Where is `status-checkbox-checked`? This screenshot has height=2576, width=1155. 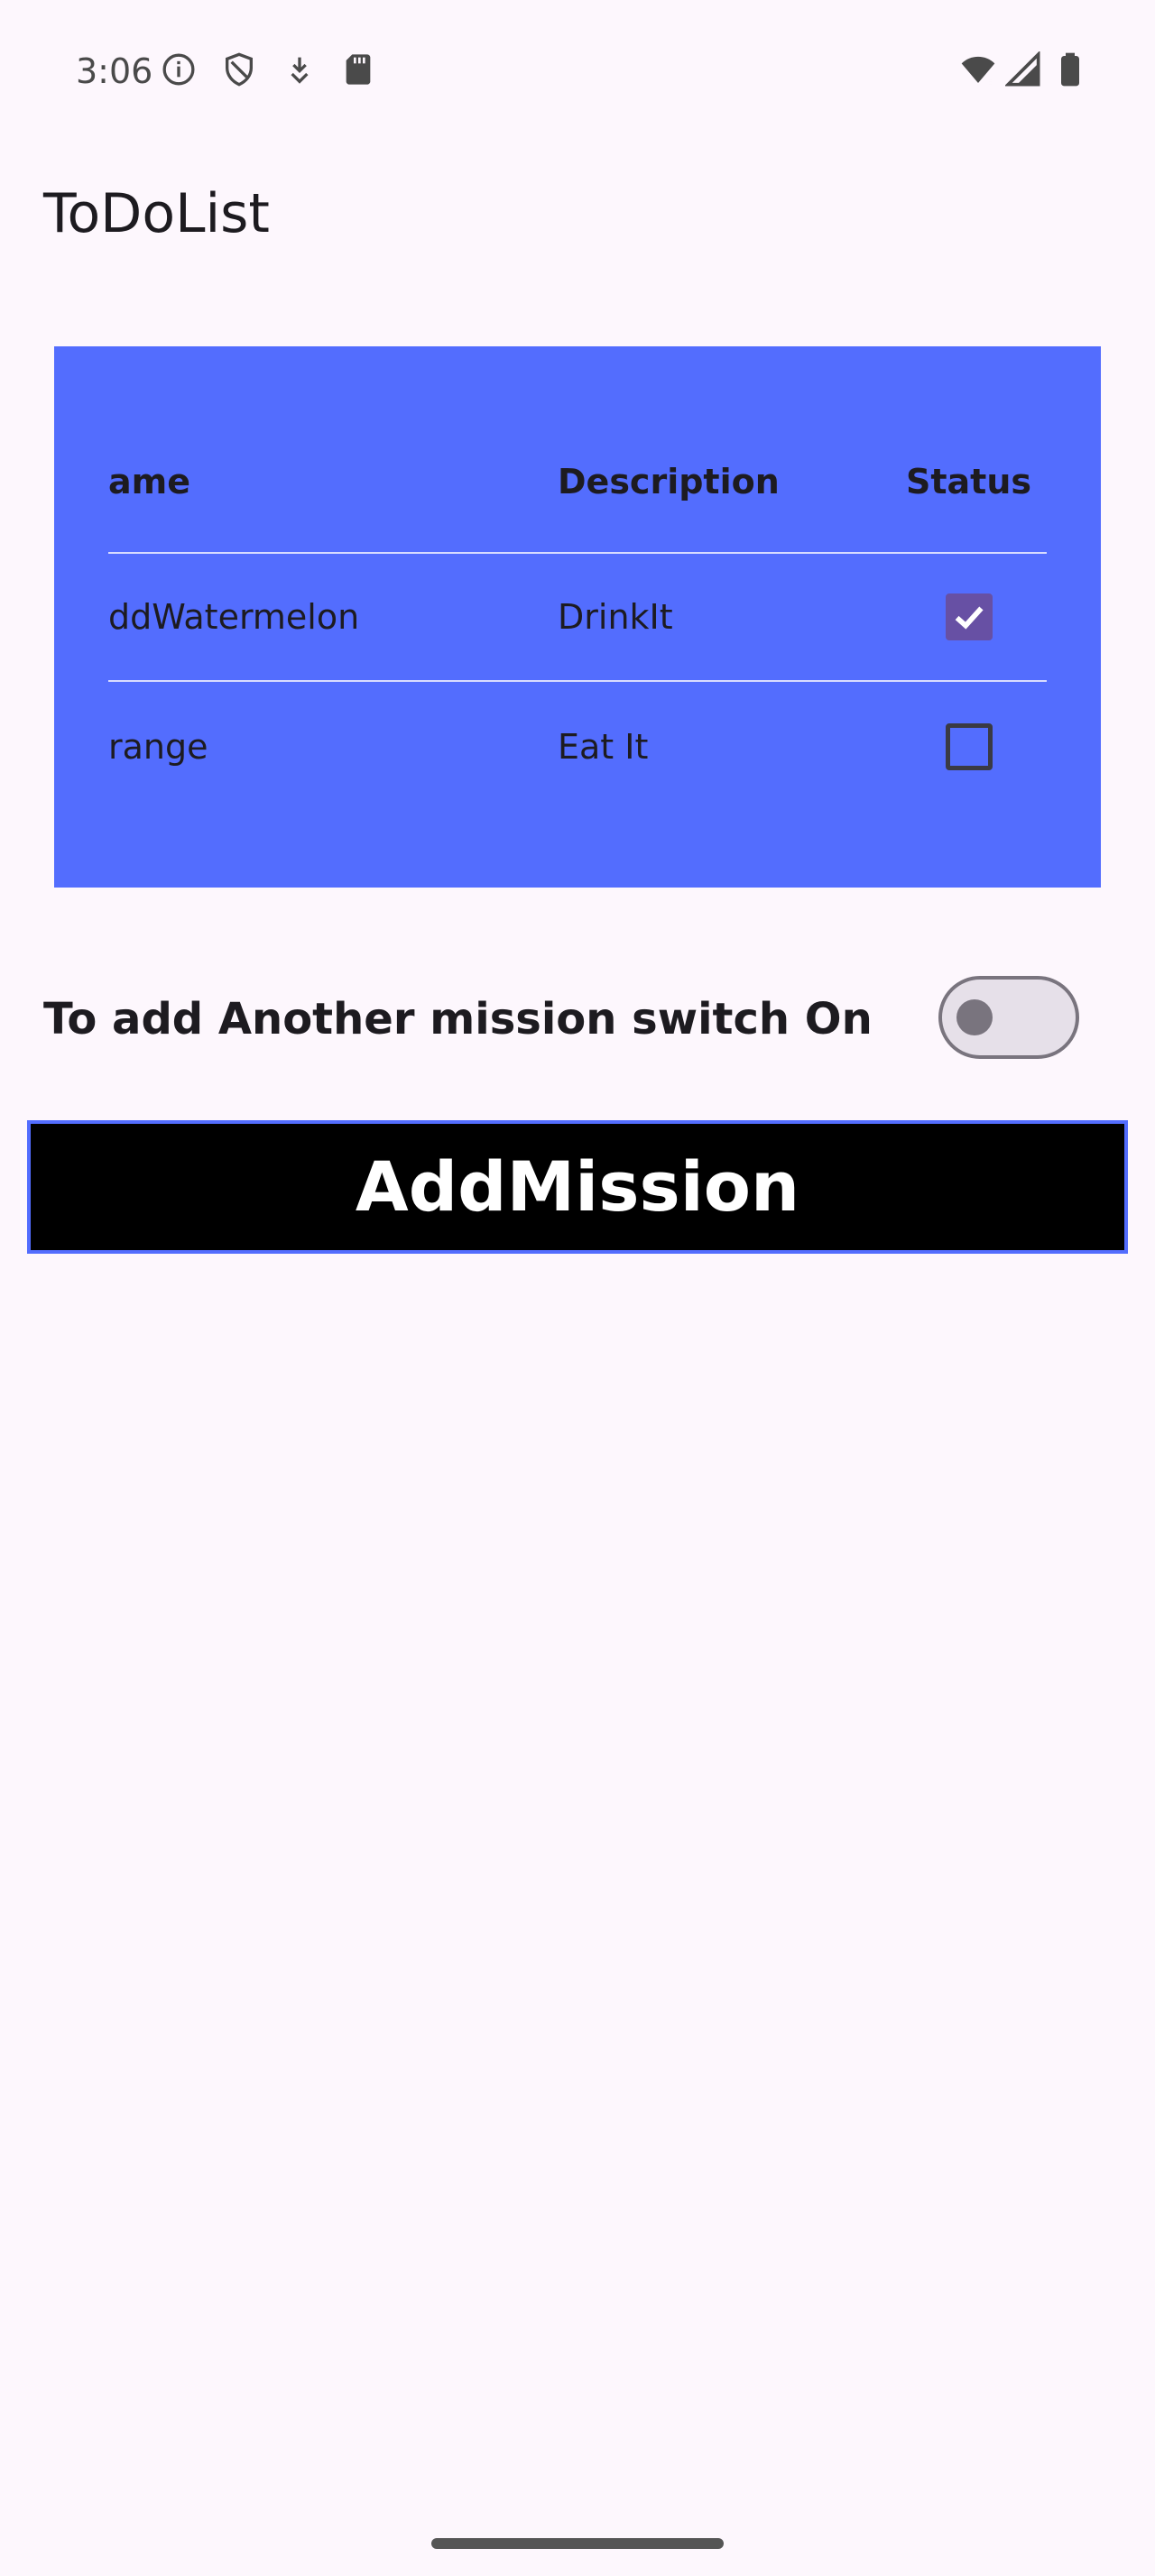
status-checkbox-checked is located at coordinates (970, 616).